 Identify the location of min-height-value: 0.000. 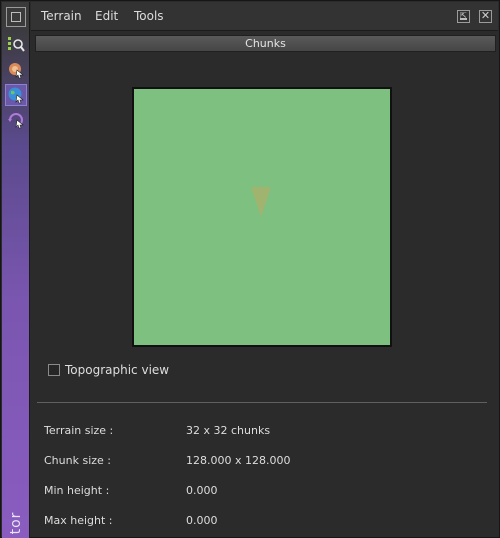
(202, 490).